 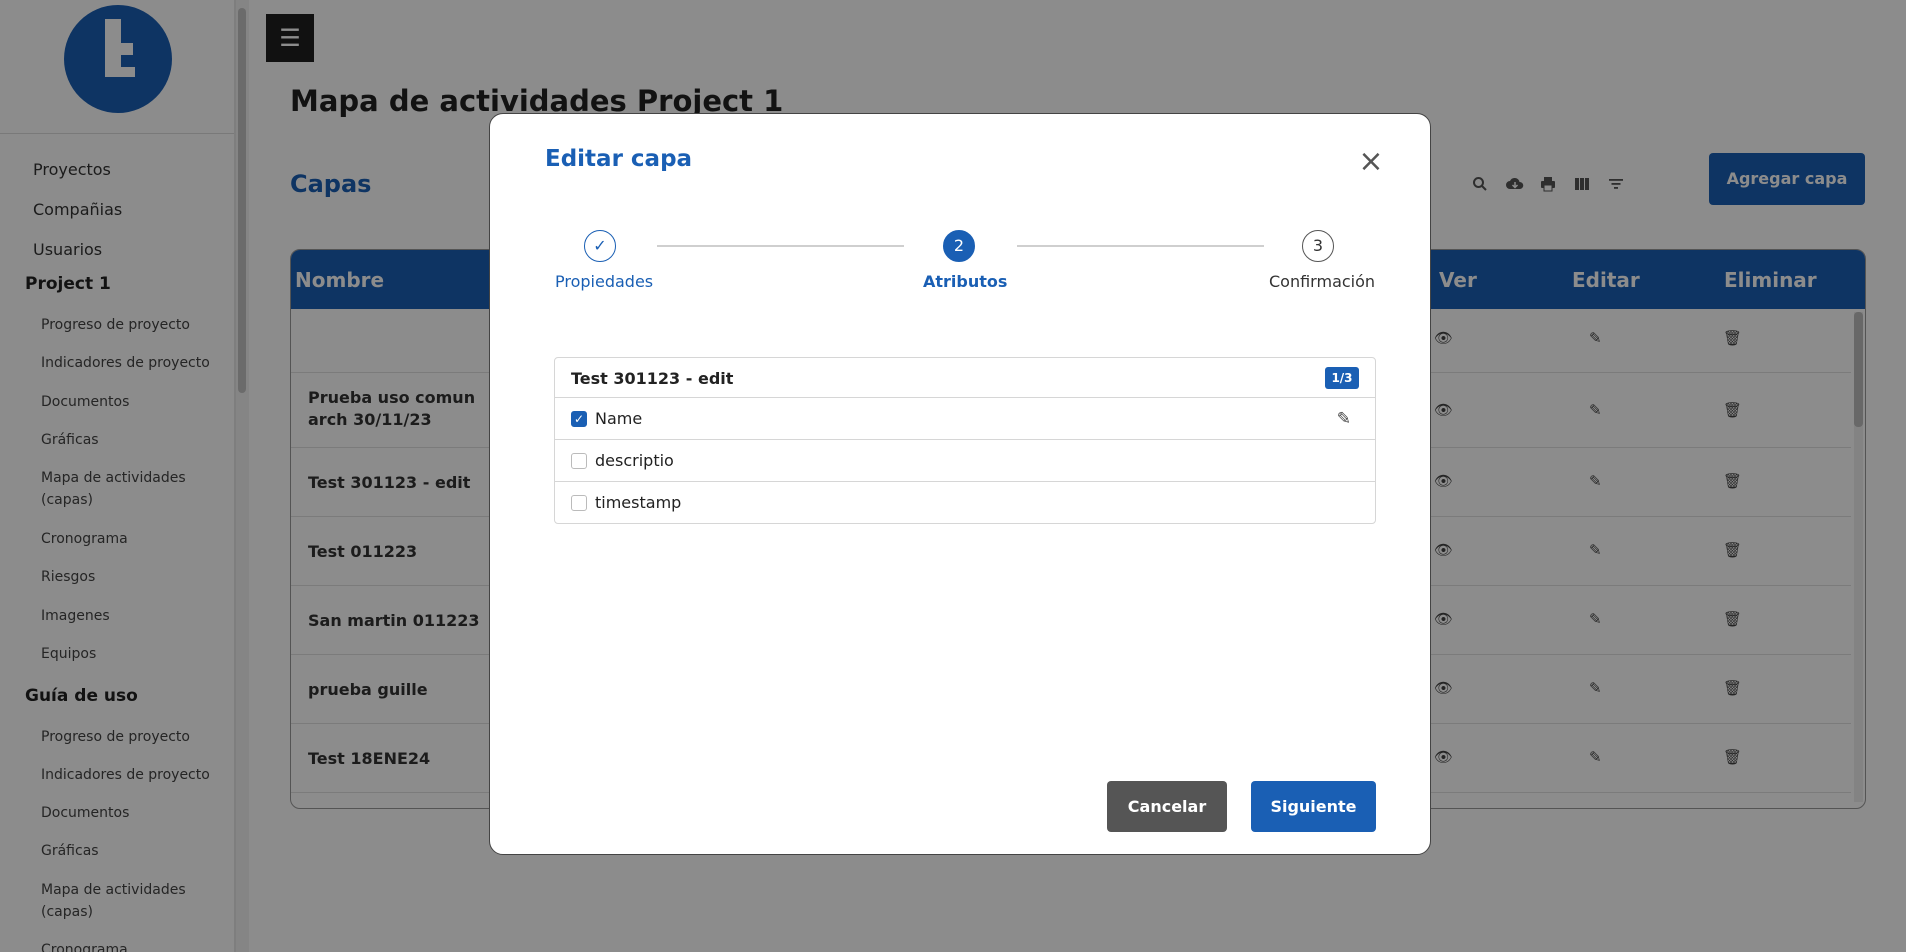 What do you see at coordinates (965, 378) in the screenshot?
I see `attributes-header: Test 301123 - edit 1/3` at bounding box center [965, 378].